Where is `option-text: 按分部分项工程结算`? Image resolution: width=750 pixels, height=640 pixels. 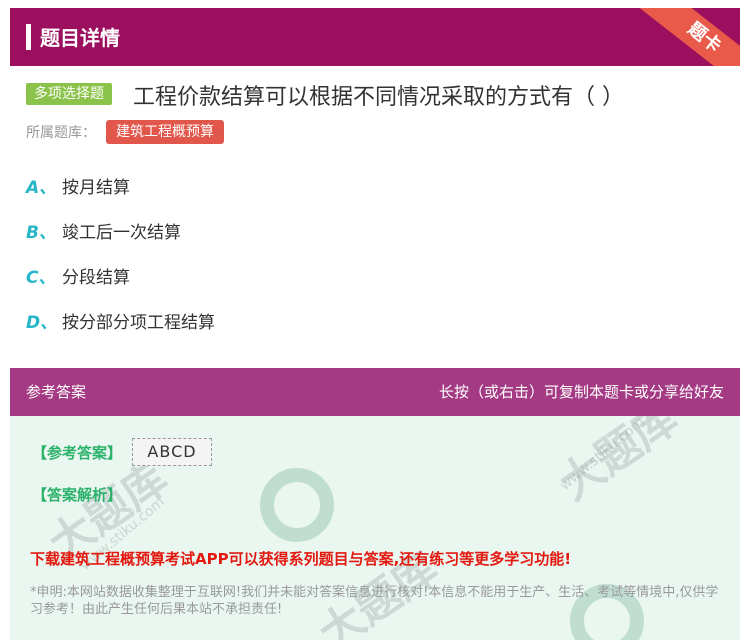
option-text: 按分部分项工程结算 is located at coordinates (138, 323).